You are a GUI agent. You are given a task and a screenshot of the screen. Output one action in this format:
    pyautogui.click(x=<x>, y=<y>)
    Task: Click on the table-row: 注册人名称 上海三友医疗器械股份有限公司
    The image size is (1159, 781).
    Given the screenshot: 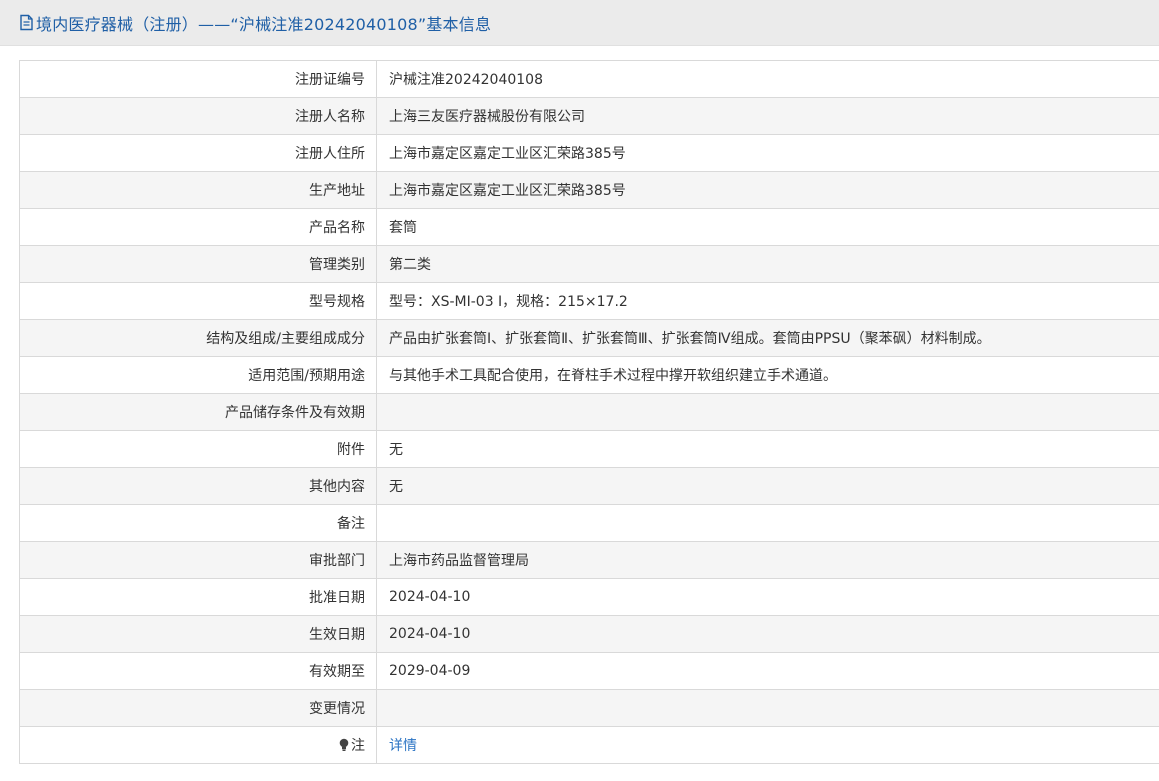 What is the action you would take?
    pyautogui.click(x=589, y=116)
    